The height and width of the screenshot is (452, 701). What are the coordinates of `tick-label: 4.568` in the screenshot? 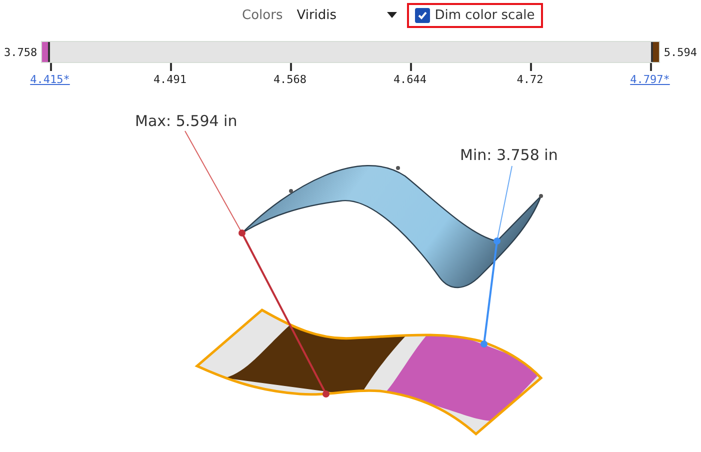 It's located at (290, 79).